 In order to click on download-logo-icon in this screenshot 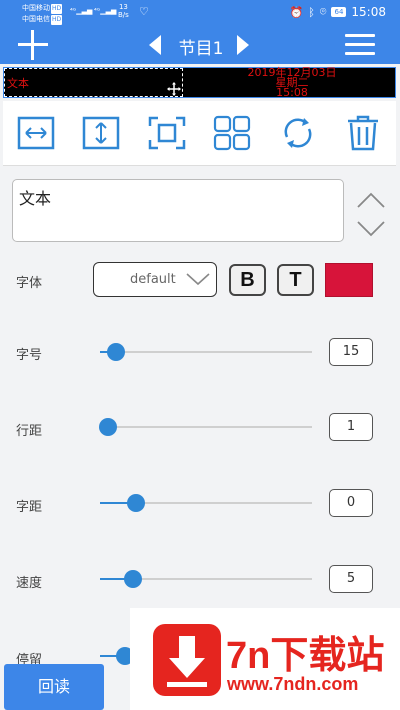, I will do `click(187, 660)`.